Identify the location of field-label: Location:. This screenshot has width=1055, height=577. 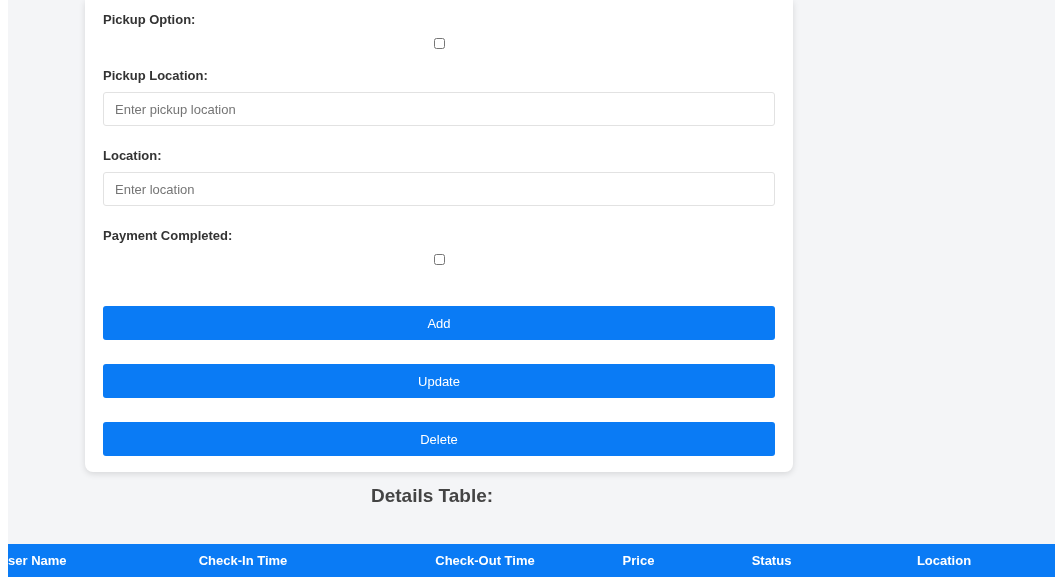
(133, 156).